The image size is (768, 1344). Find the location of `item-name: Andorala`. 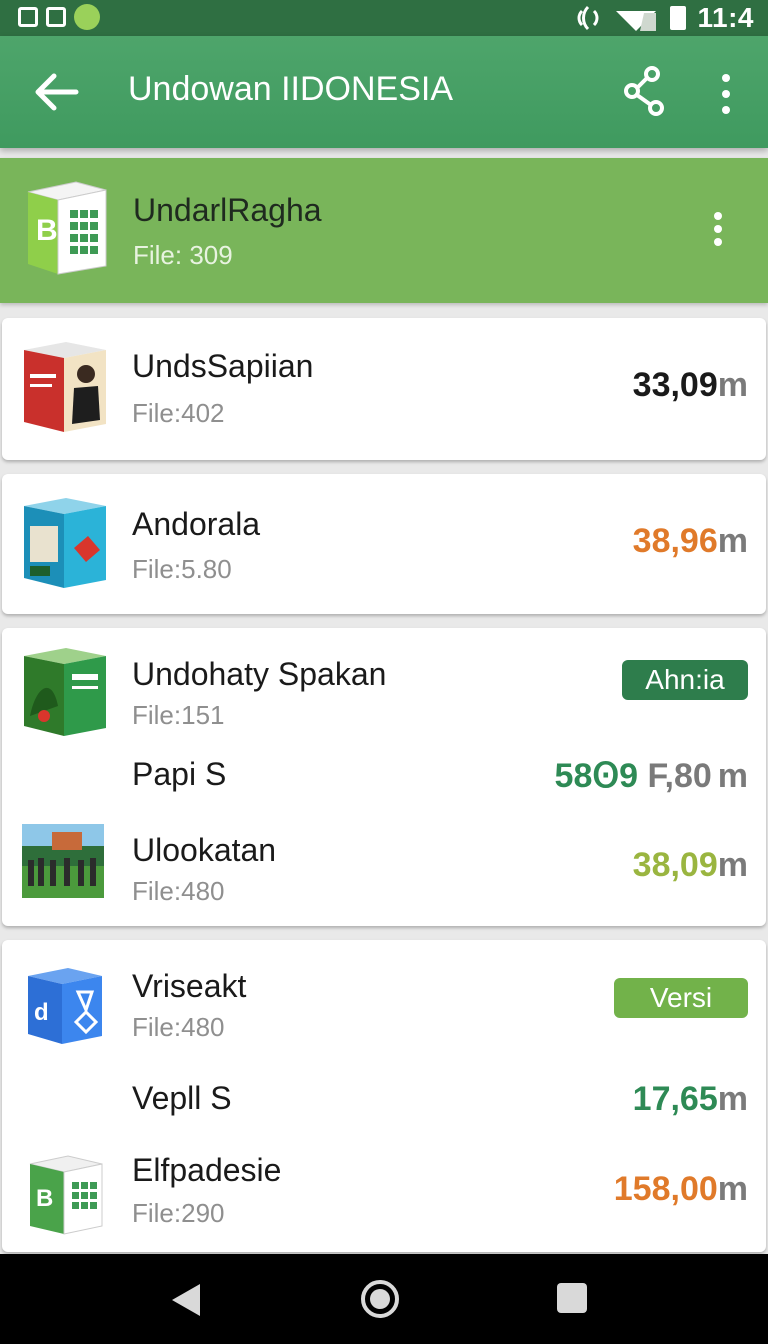

item-name: Andorala is located at coordinates (196, 524).